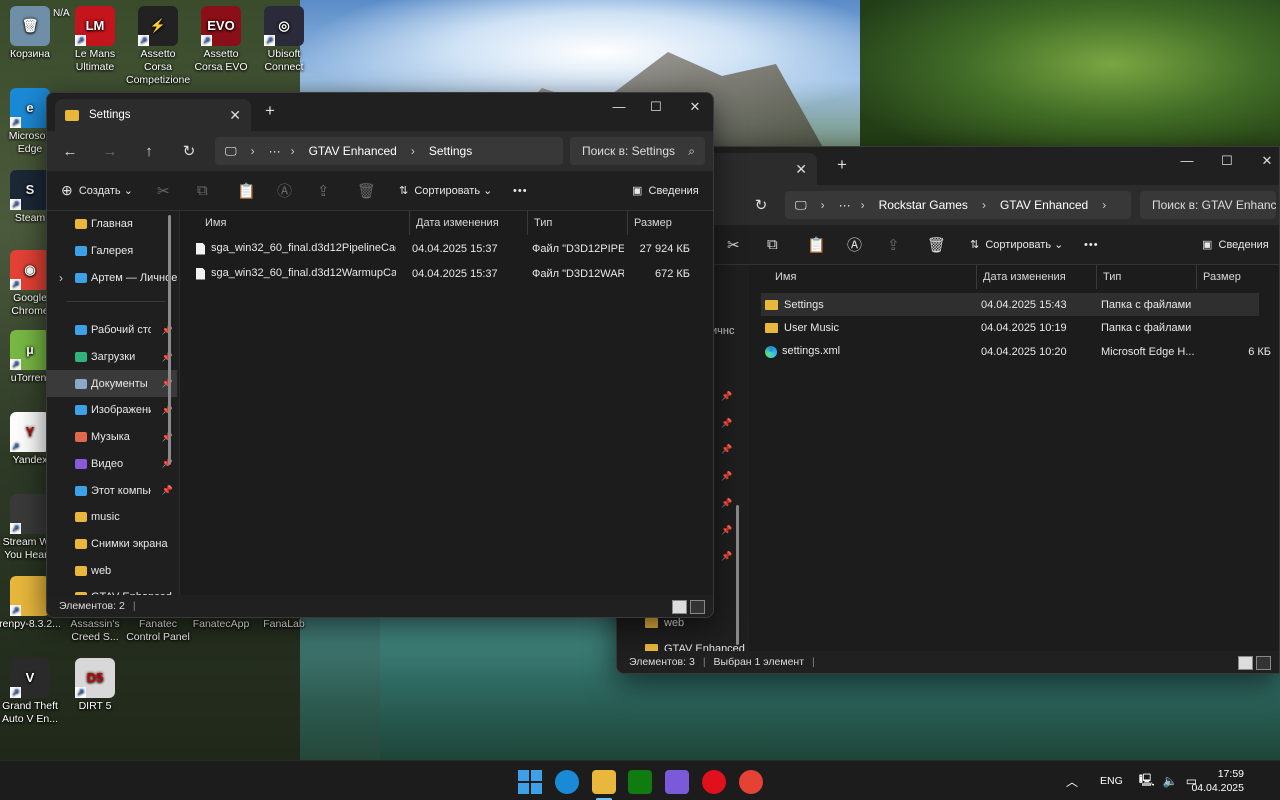  I want to click on sidebar-item: Этот компьютер 📌, so click(112, 490).